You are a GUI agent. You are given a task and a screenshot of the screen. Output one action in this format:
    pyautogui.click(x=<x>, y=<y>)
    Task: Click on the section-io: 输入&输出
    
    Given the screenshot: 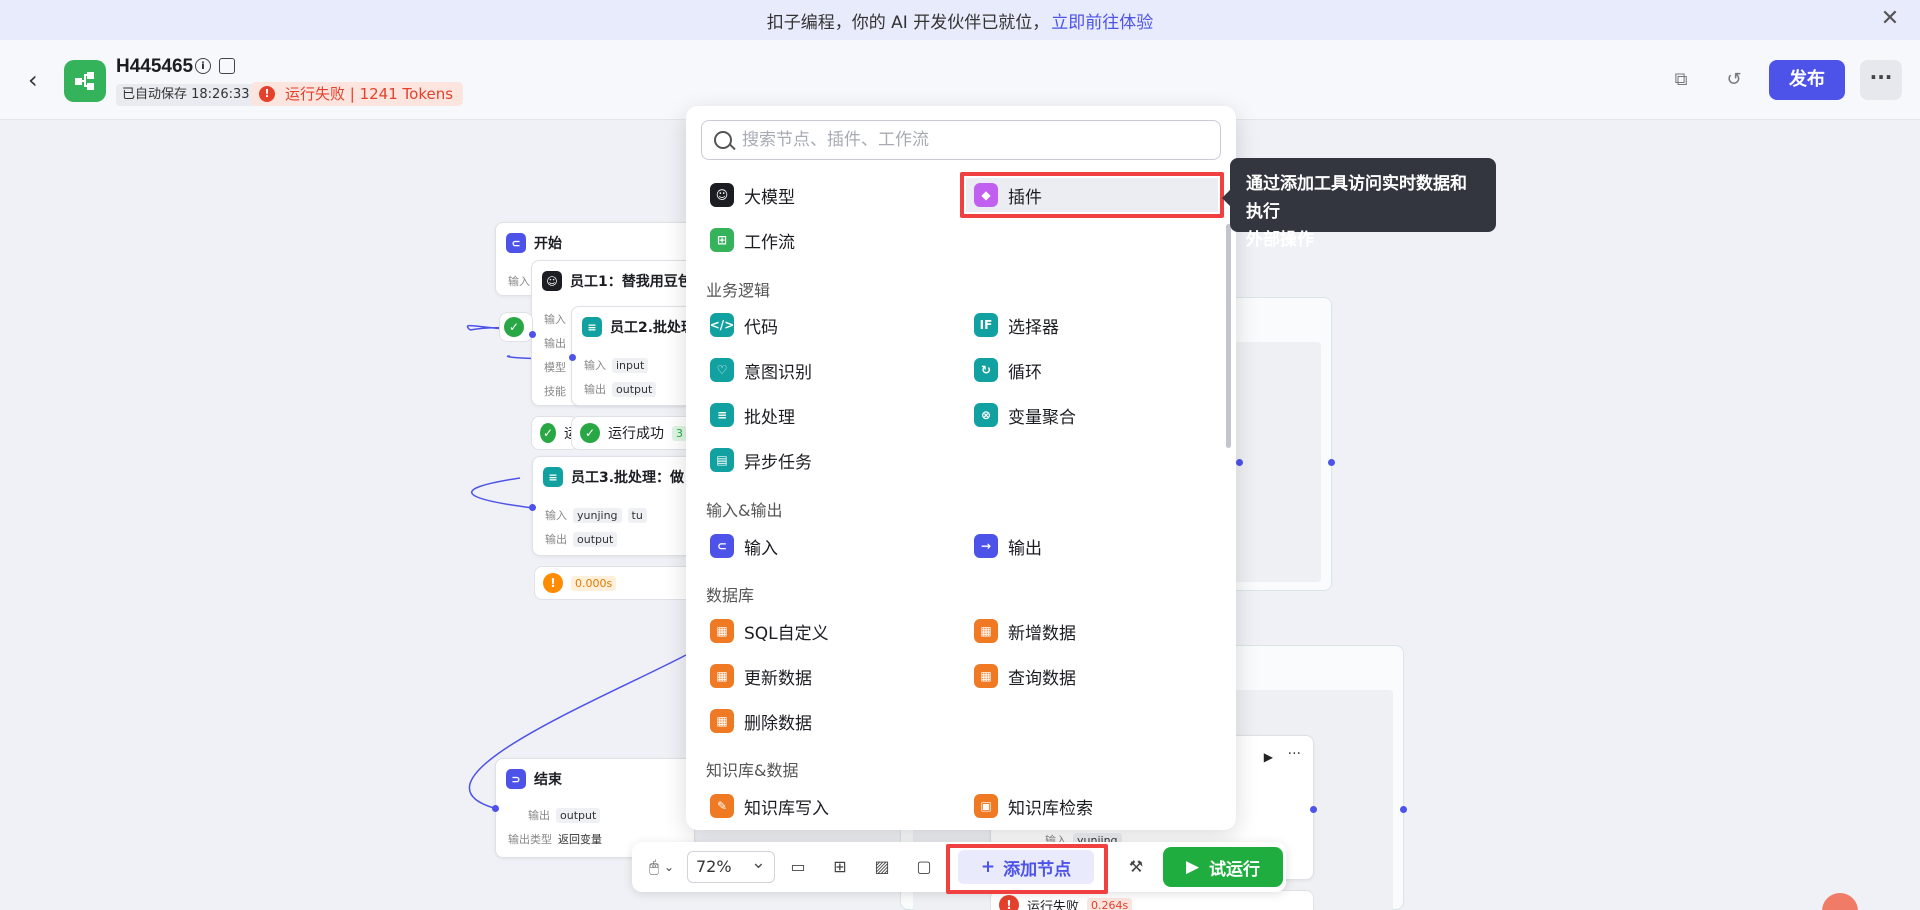 What is the action you would take?
    pyautogui.click(x=744, y=510)
    